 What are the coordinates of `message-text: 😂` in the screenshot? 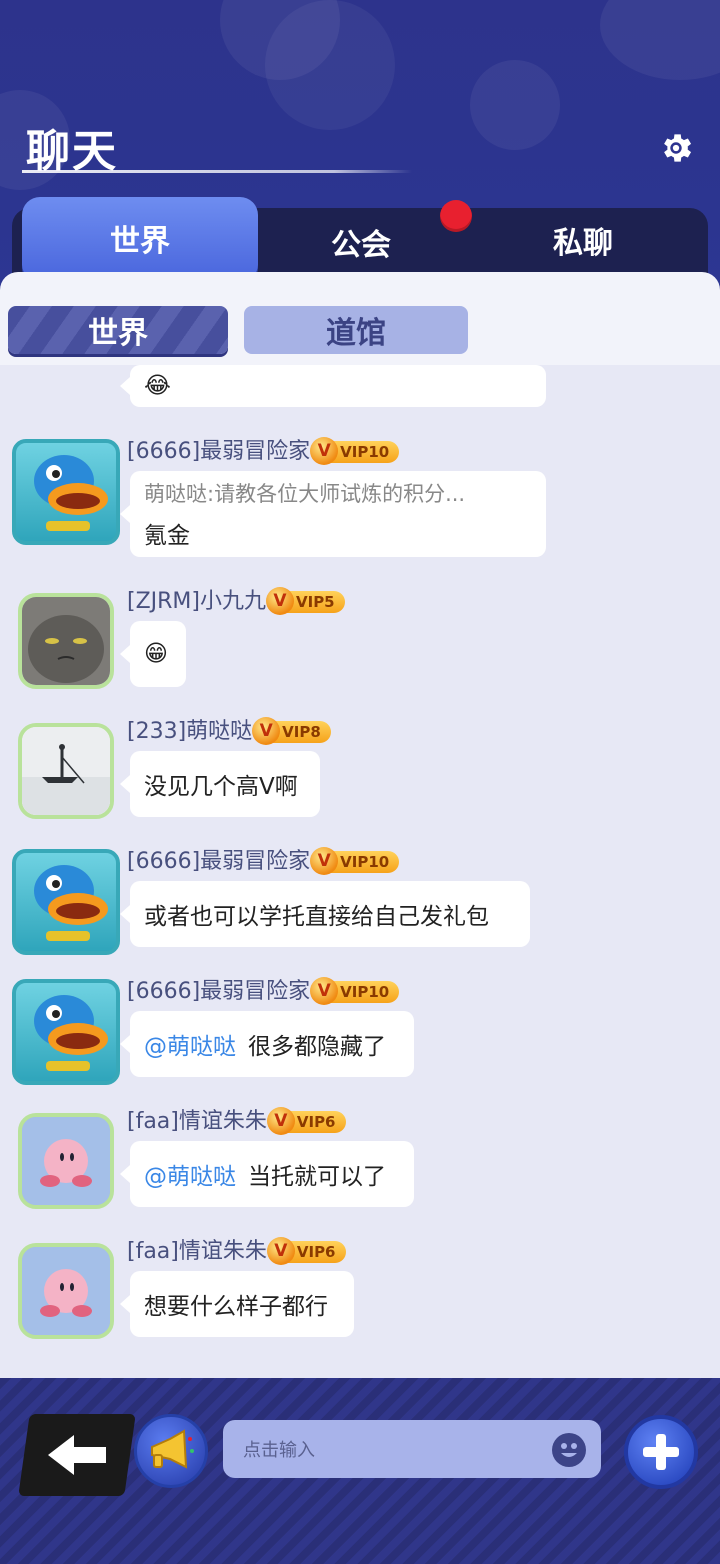 It's located at (157, 386).